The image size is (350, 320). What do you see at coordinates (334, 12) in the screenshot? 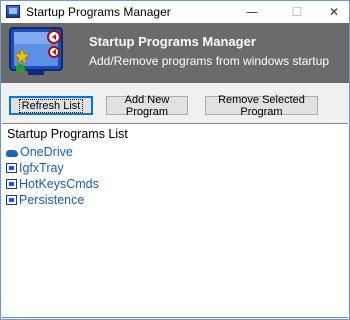
I see `close-button: ✕` at bounding box center [334, 12].